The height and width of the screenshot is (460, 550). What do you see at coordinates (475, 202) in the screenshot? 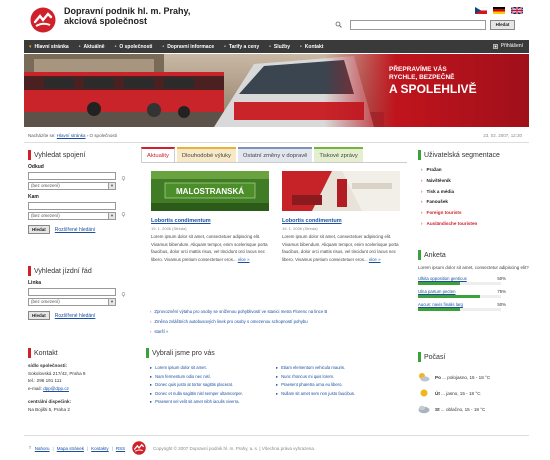
I see `segment-item-fan: › Fanoušek` at bounding box center [475, 202].